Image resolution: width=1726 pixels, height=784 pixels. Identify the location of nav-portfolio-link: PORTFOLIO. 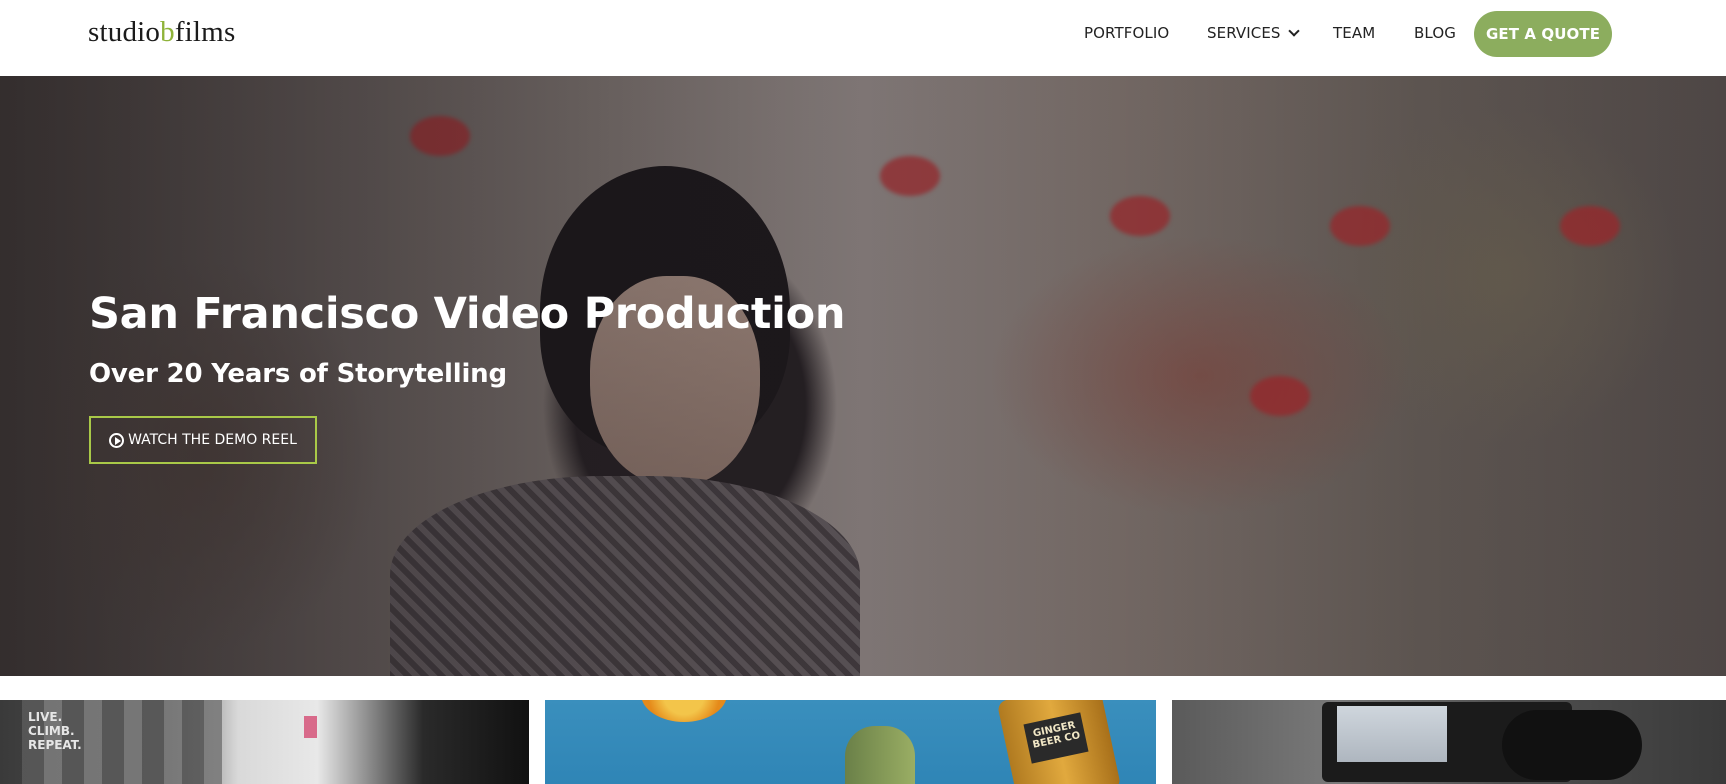
(1126, 33).